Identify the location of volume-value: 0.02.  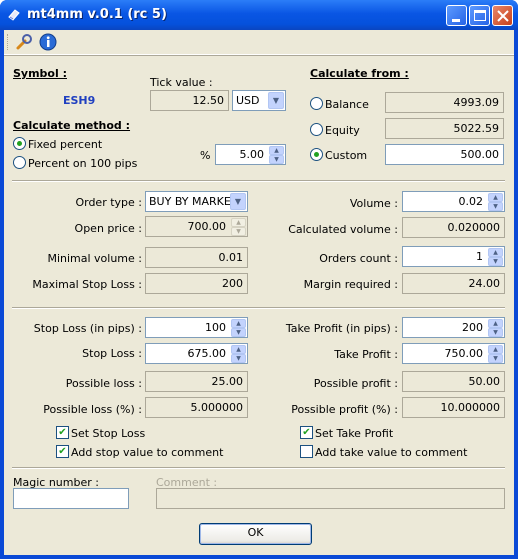
(471, 201).